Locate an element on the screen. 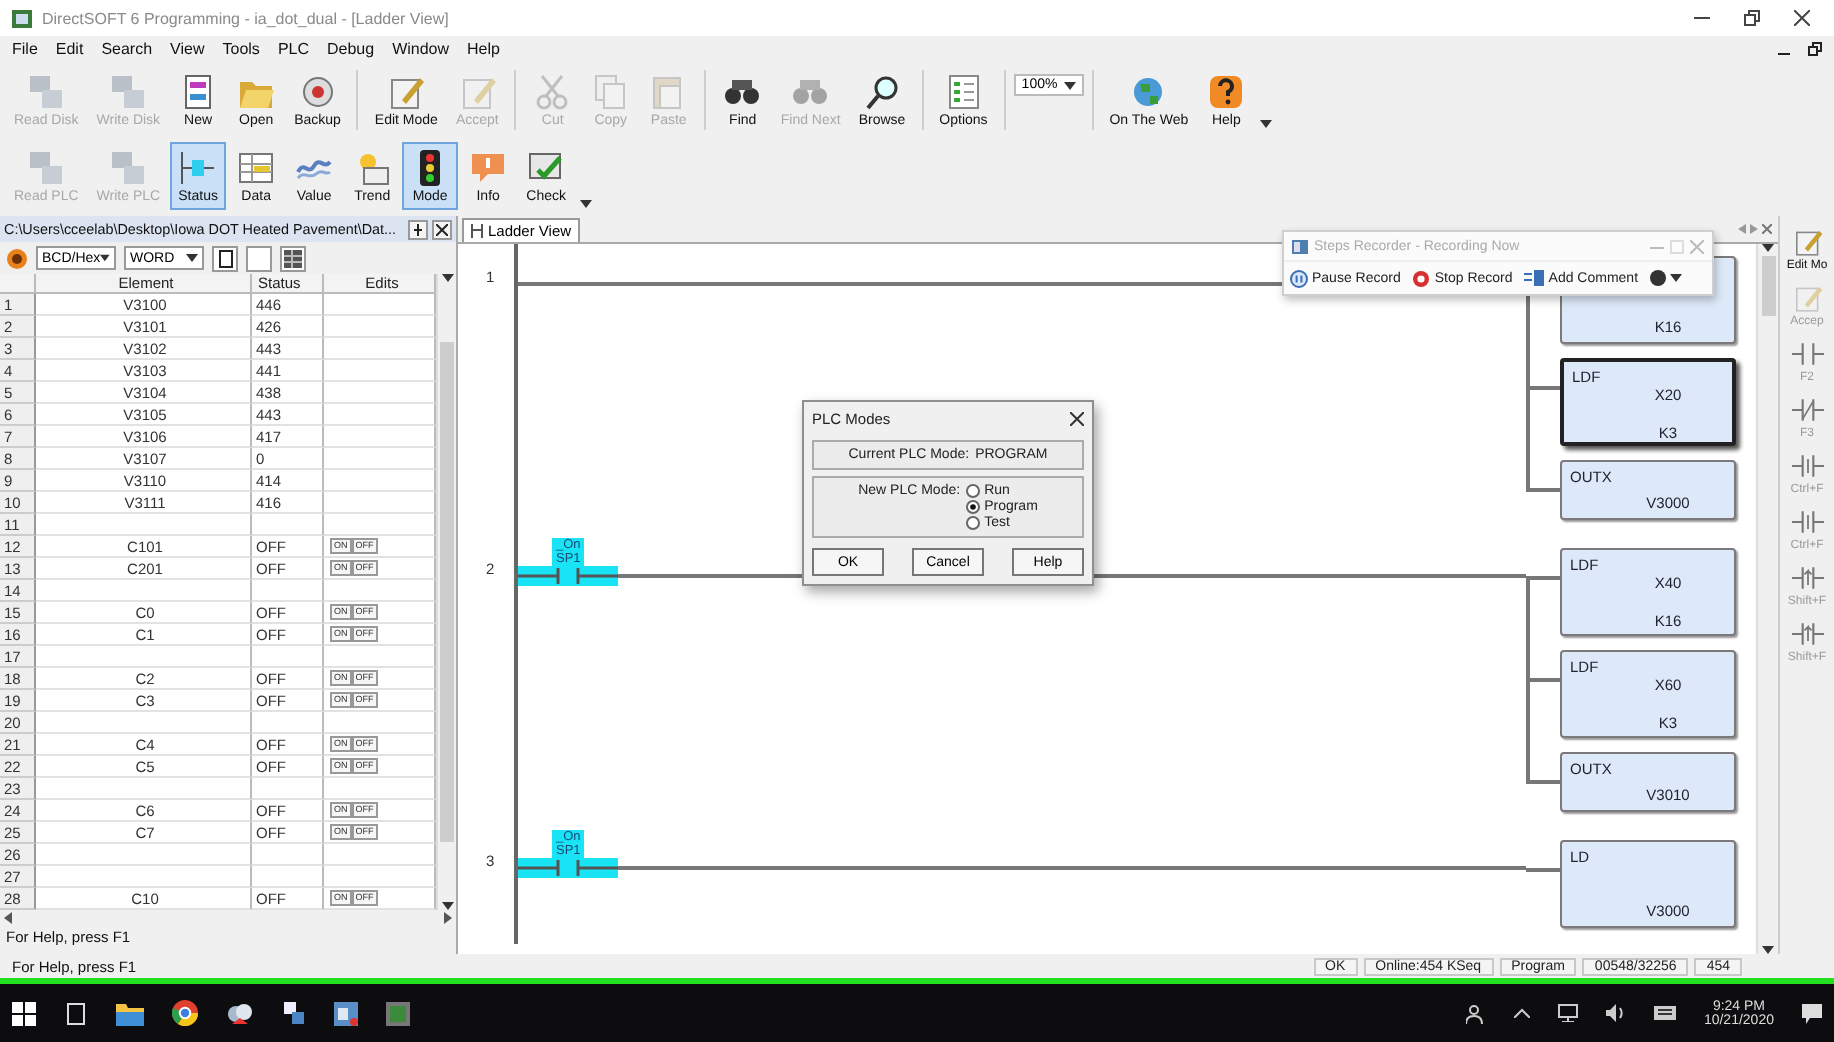 This screenshot has height=1042, width=1834. magnifier-icon is located at coordinates (882, 91).